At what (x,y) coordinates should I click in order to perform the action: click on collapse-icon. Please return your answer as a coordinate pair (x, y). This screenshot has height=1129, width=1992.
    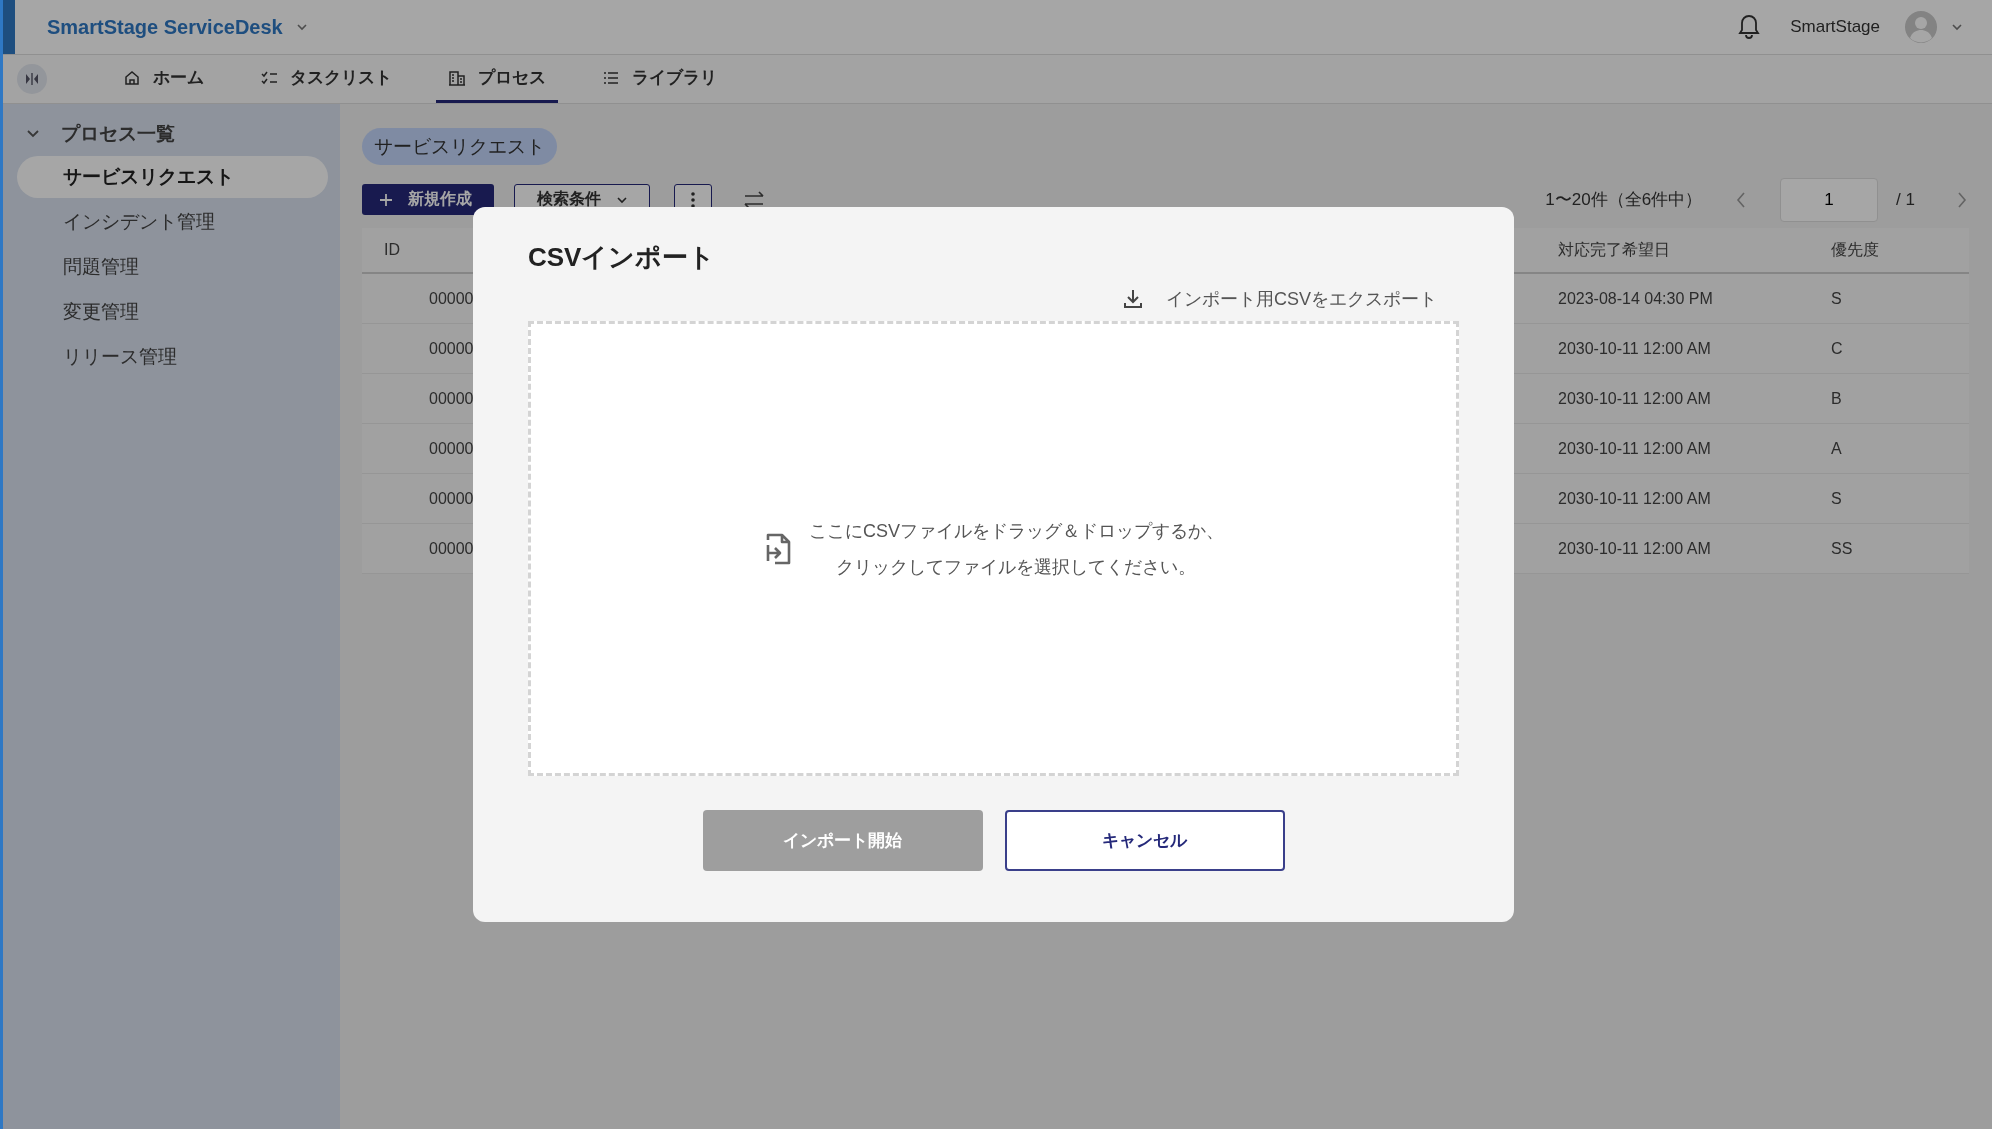
    Looking at the image, I should click on (32, 79).